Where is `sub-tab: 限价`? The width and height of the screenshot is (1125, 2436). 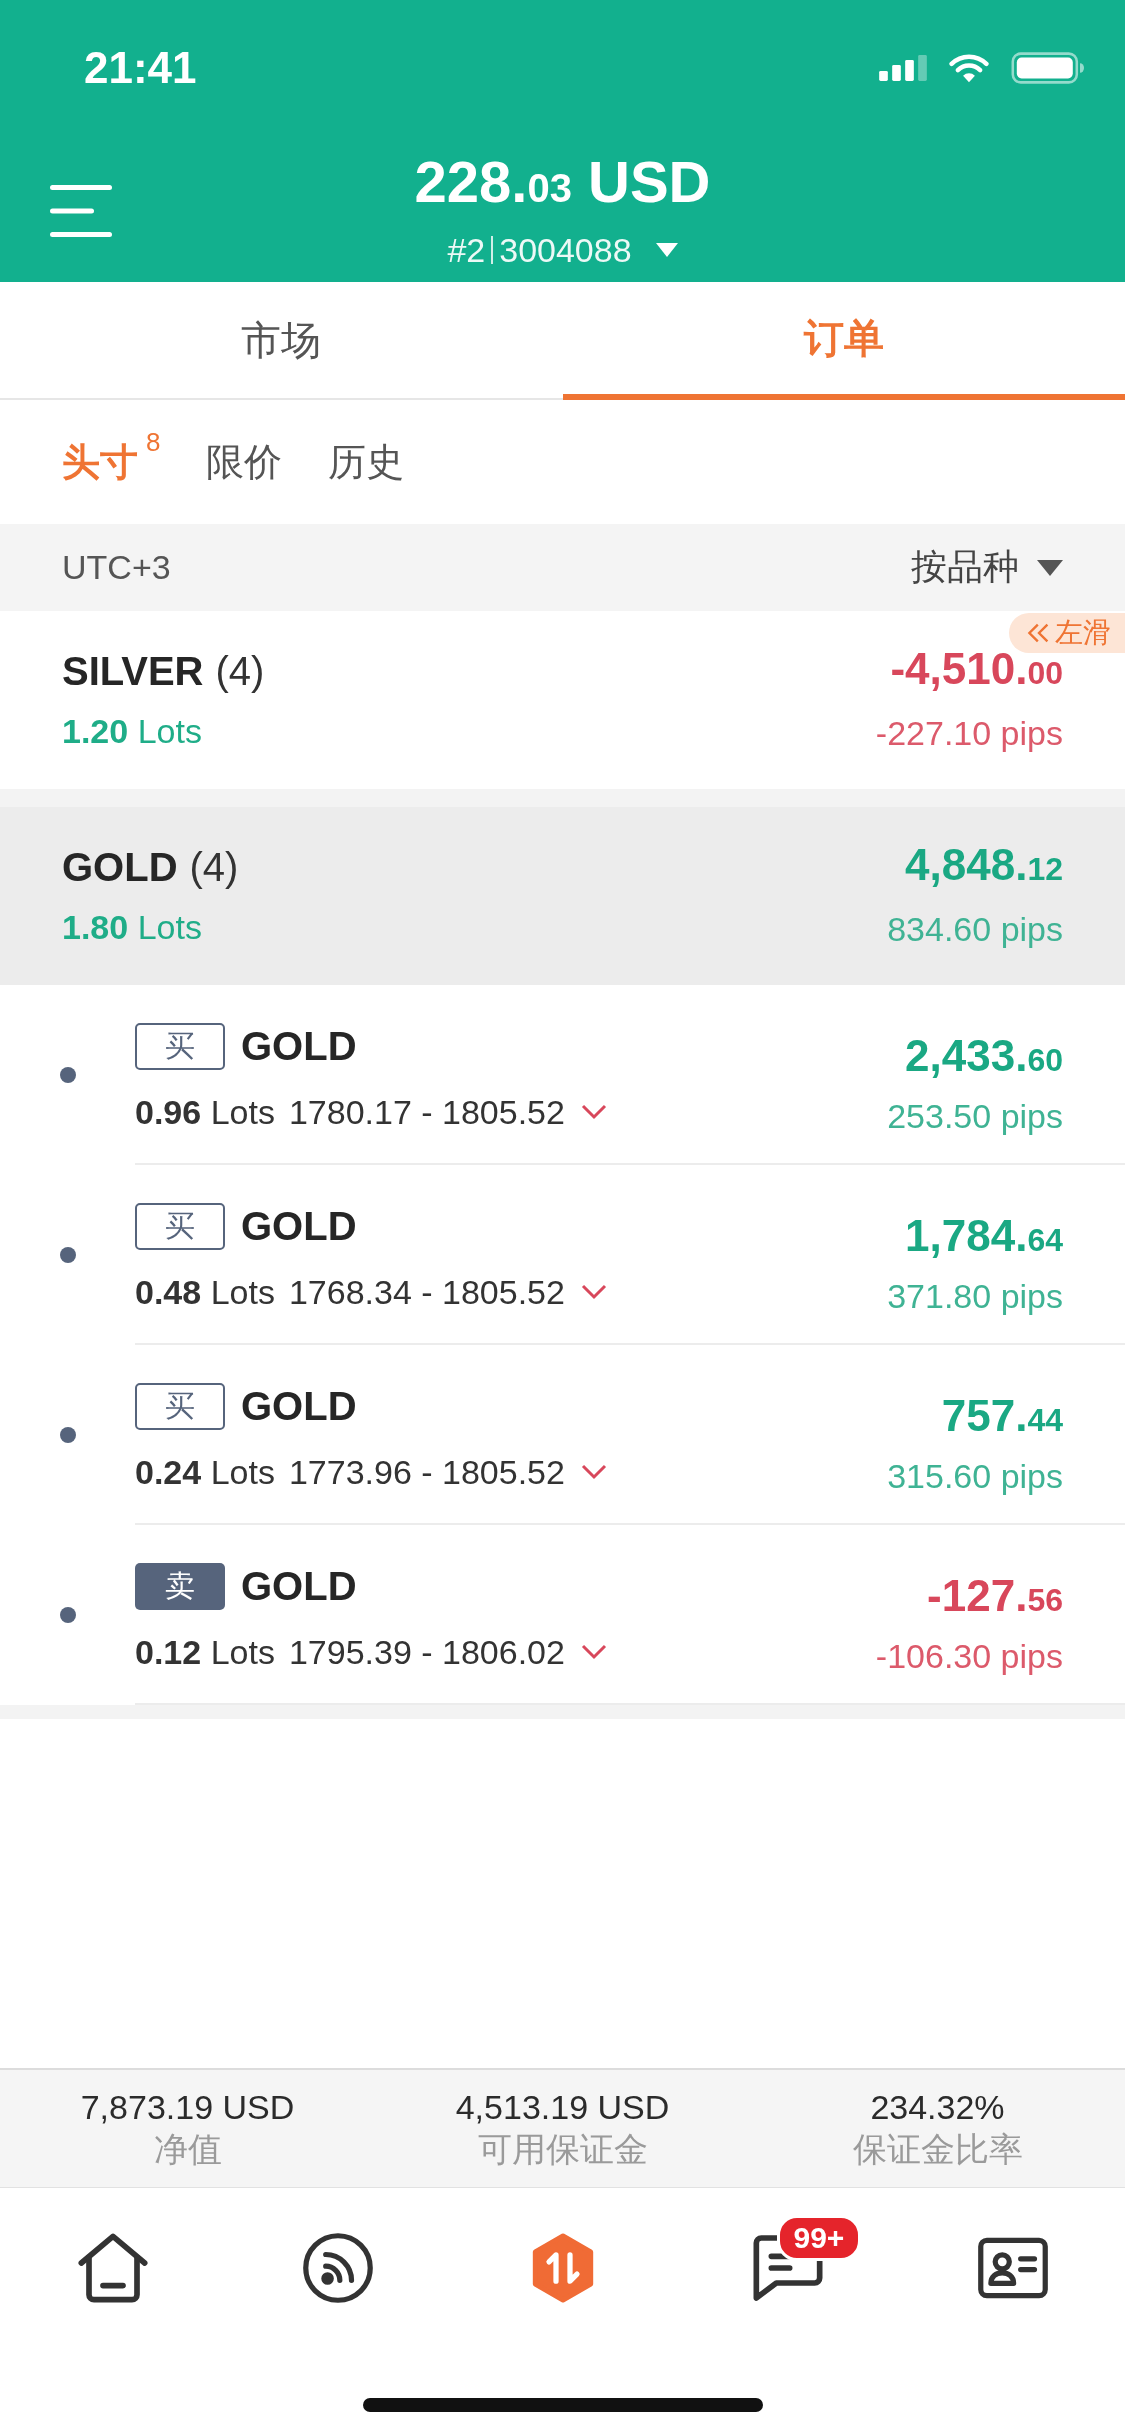 sub-tab: 限价 is located at coordinates (244, 462).